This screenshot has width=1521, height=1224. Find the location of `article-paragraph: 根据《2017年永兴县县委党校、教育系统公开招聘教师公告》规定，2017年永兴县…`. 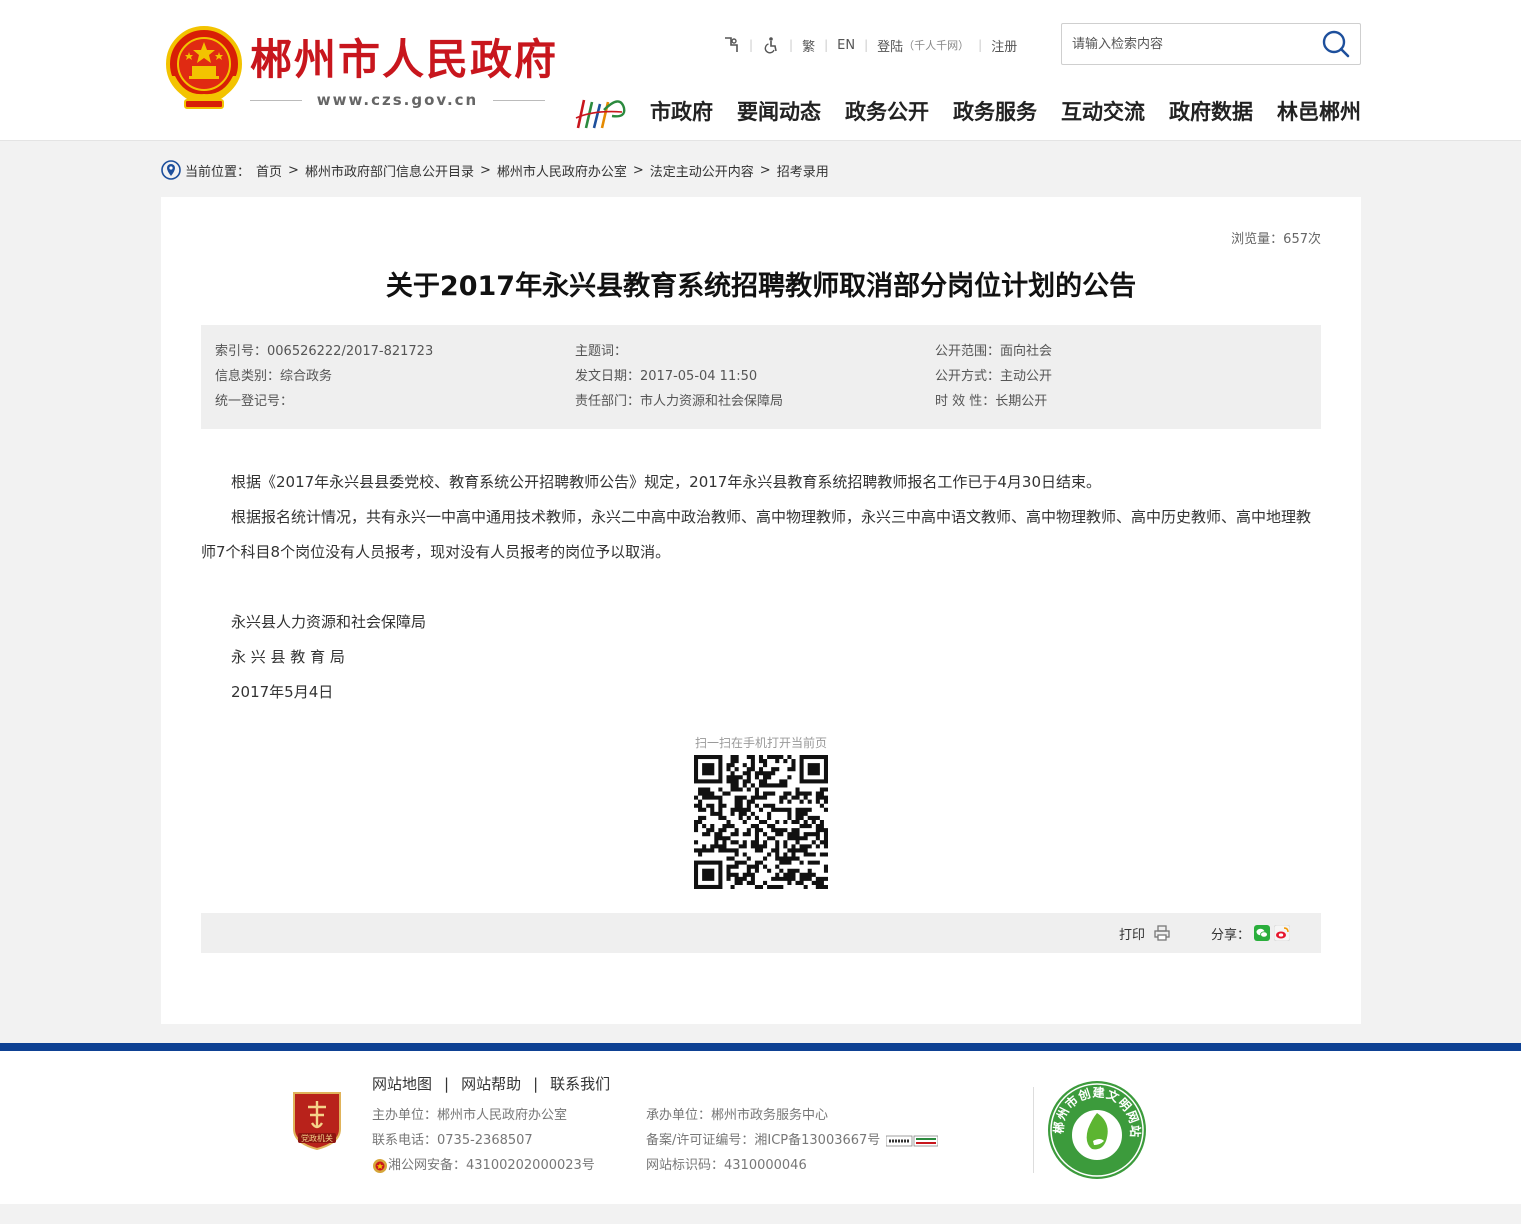

article-paragraph: 根据《2017年永兴县县委党校、教育系统公开招聘教师公告》规定，2017年永兴县… is located at coordinates (666, 482).